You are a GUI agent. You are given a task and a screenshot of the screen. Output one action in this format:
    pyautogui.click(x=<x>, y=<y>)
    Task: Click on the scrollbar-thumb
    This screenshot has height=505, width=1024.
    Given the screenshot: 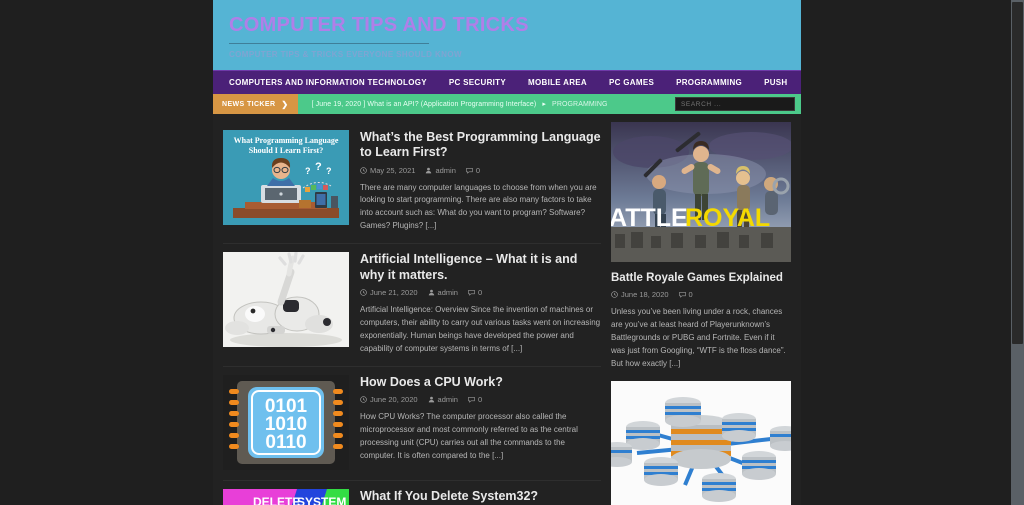 What is the action you would take?
    pyautogui.click(x=1017, y=173)
    